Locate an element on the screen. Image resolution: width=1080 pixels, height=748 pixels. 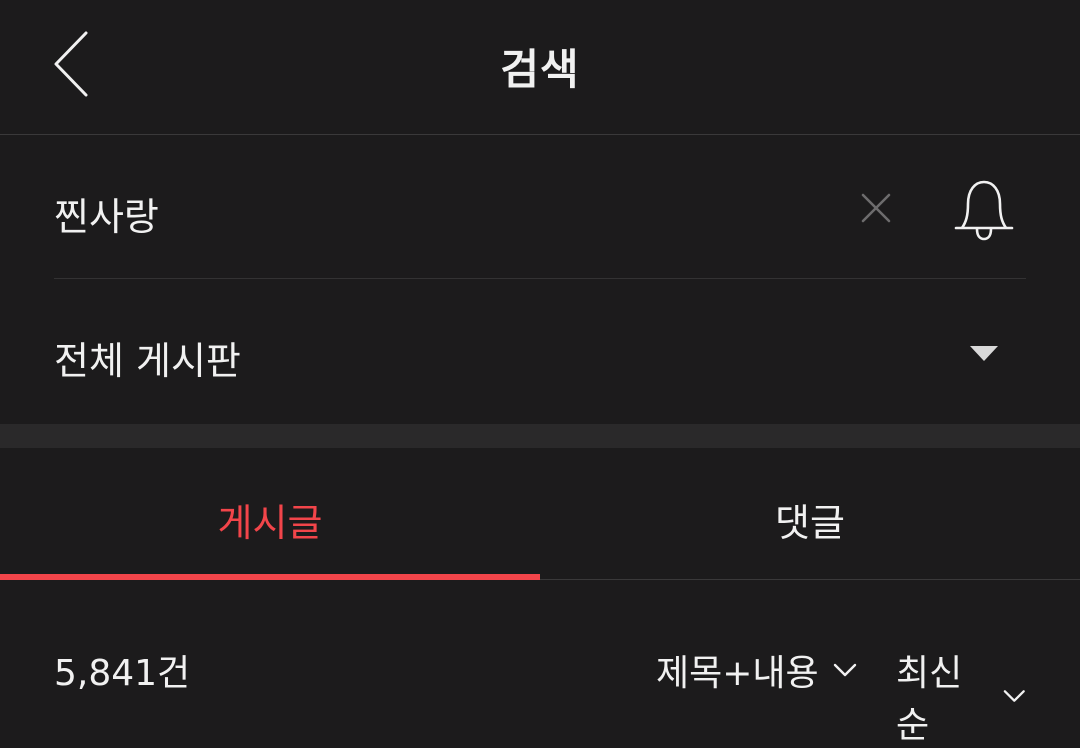
search-scope-dropdown: 제목+내용 is located at coordinates (756, 670).